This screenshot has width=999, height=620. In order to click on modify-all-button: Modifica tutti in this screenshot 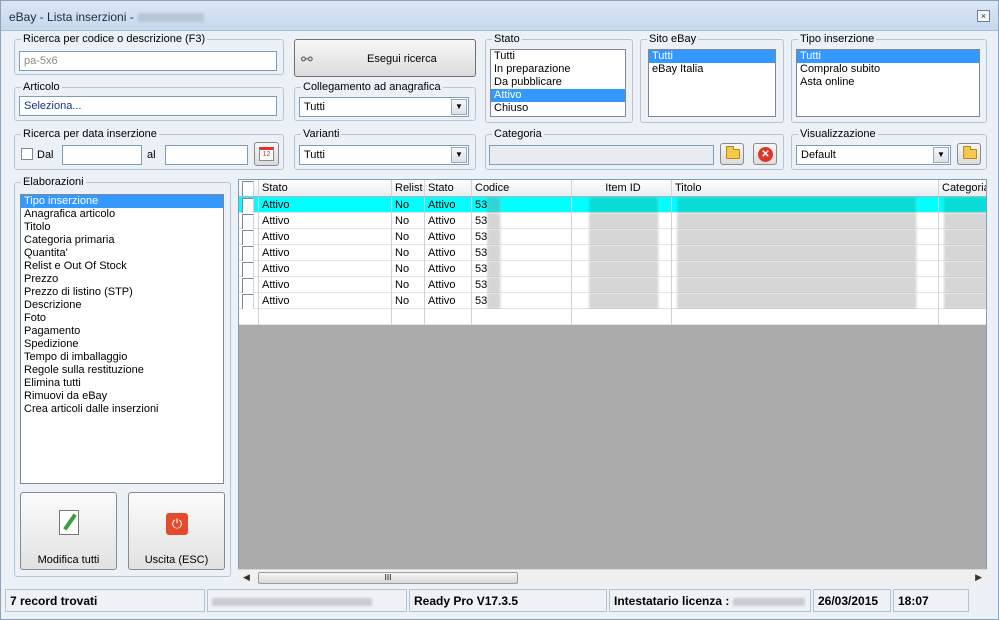, I will do `click(68, 531)`.